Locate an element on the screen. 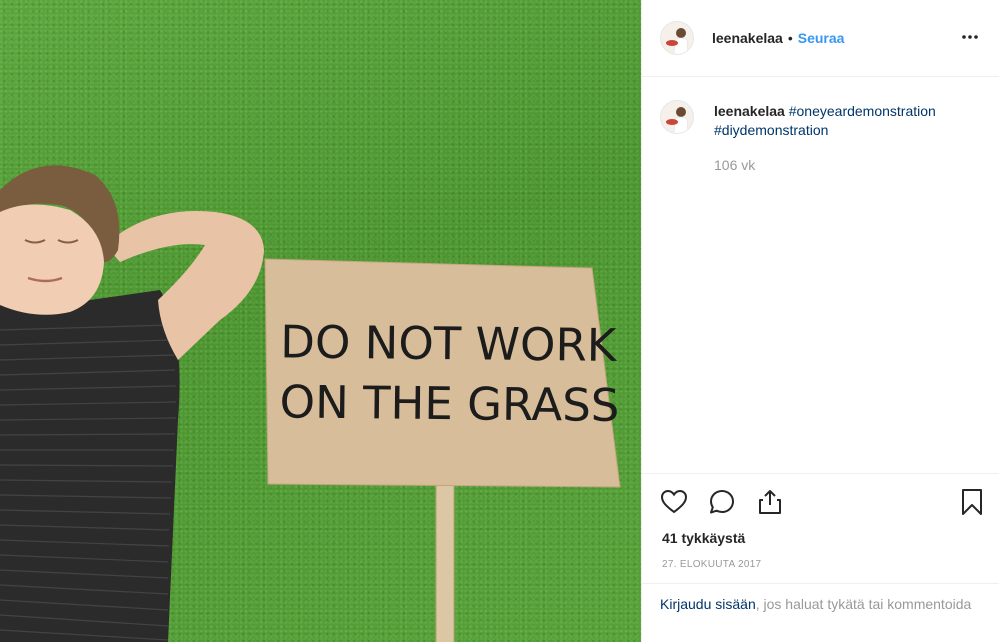  avatar is located at coordinates (677, 38).